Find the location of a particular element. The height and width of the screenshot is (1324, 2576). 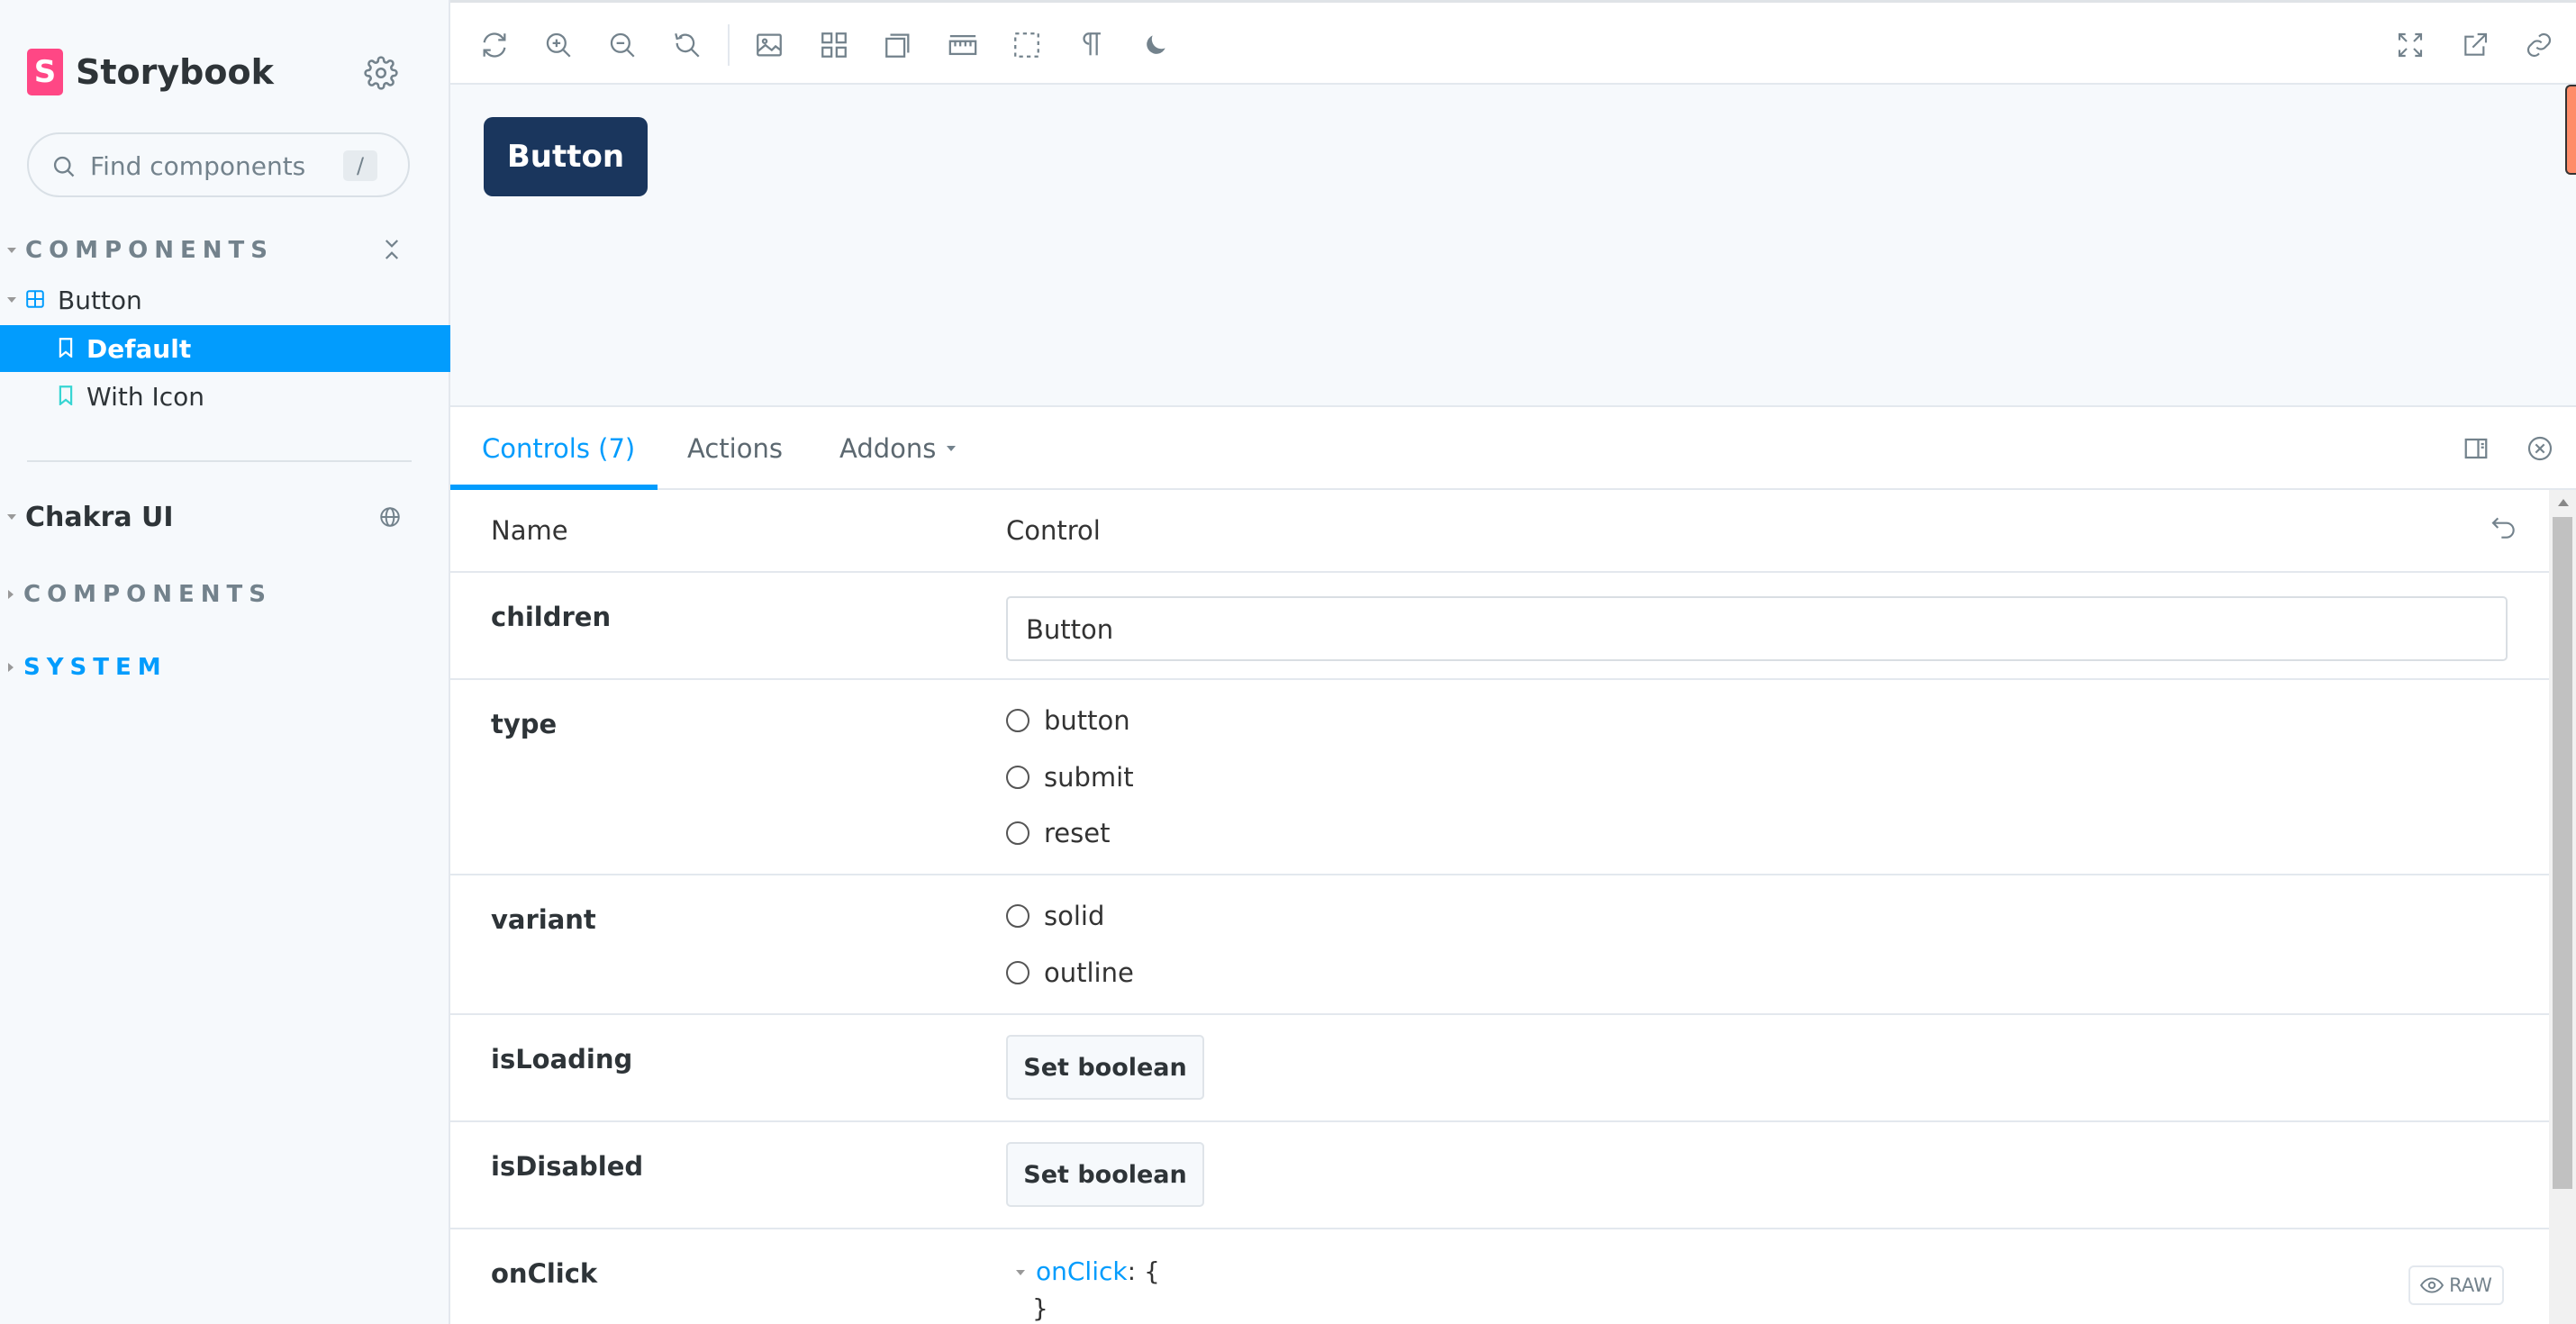

tree-item-story-default: Default is located at coordinates (225, 348).